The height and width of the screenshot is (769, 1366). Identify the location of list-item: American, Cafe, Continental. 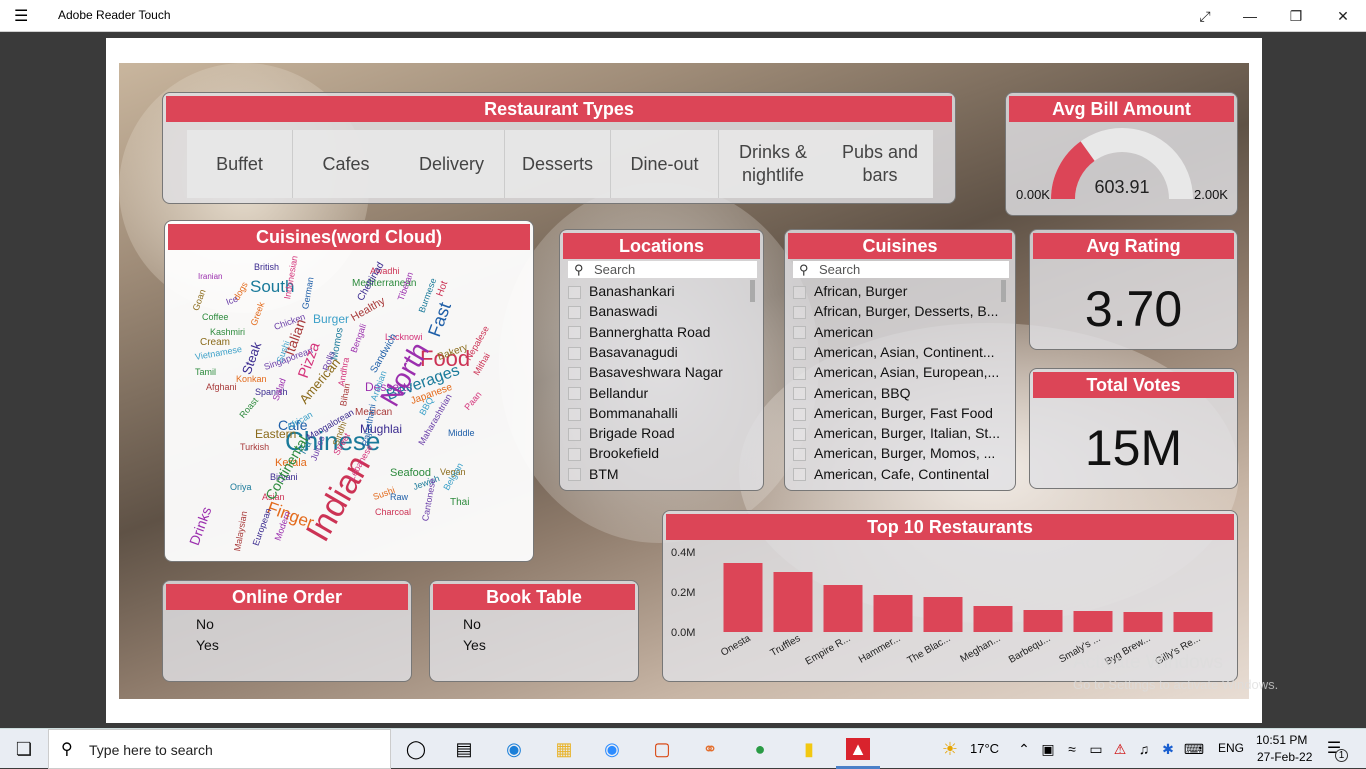
(904, 474).